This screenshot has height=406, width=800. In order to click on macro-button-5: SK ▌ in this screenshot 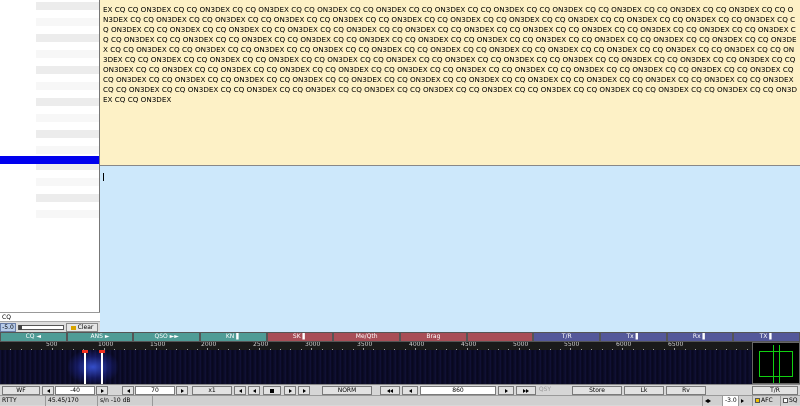, I will do `click(300, 337)`.